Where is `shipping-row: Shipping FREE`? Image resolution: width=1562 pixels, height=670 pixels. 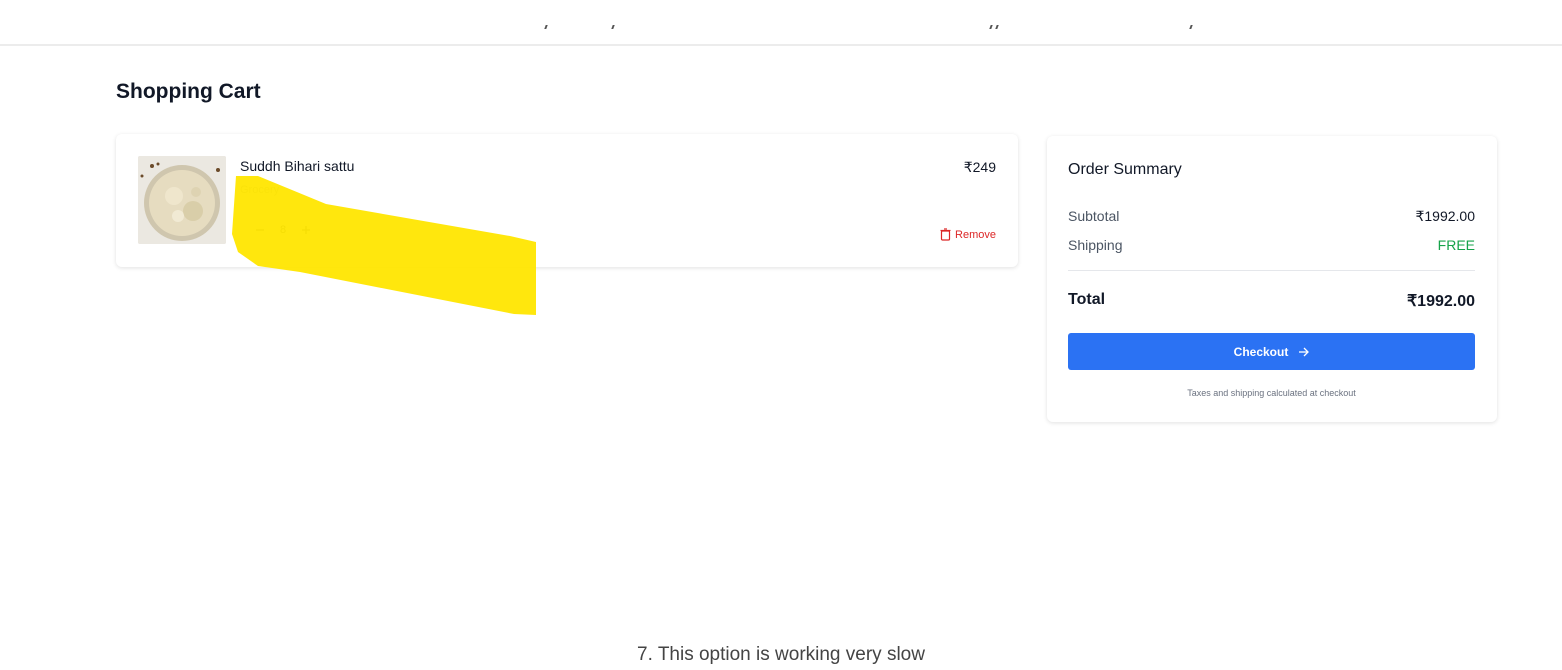
shipping-row: Shipping FREE is located at coordinates (1271, 245).